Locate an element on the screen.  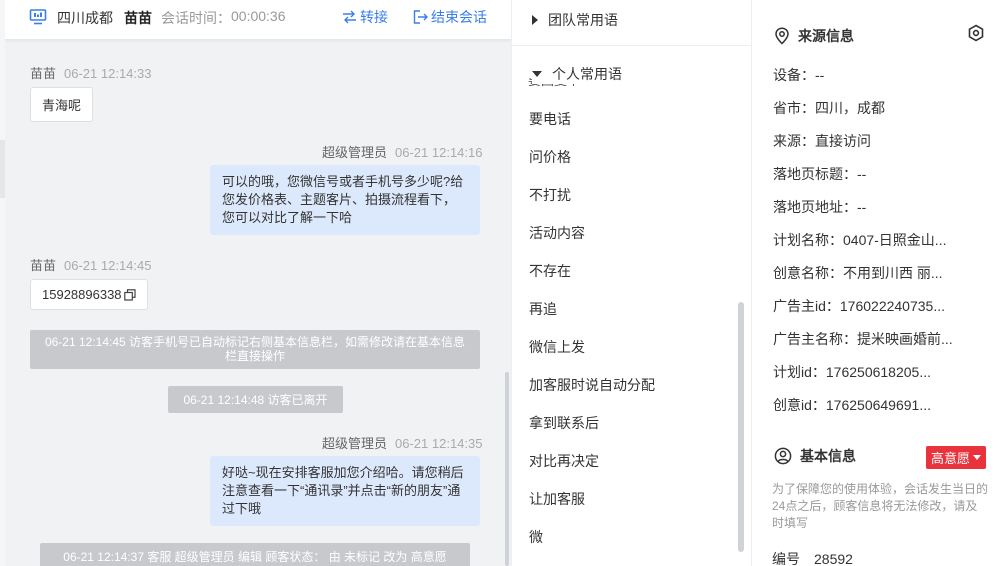
phrase-item: 拿到联系后 is located at coordinates (564, 423).